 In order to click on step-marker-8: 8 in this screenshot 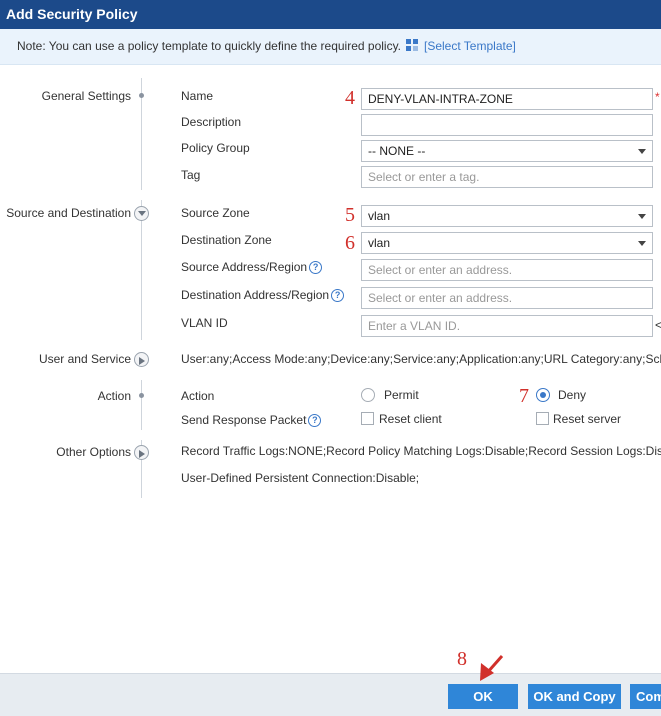, I will do `click(462, 659)`.